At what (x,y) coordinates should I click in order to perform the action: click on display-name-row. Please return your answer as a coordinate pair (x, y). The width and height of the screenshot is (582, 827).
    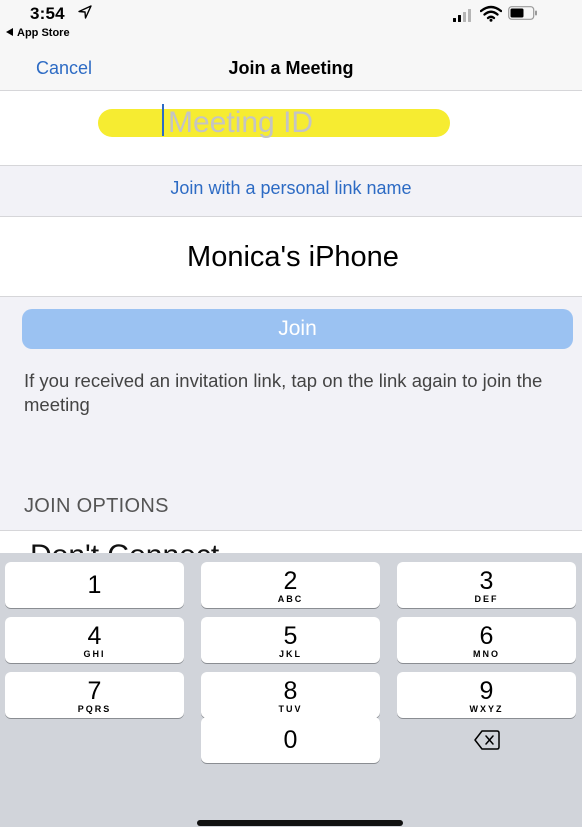
    Looking at the image, I should click on (291, 257).